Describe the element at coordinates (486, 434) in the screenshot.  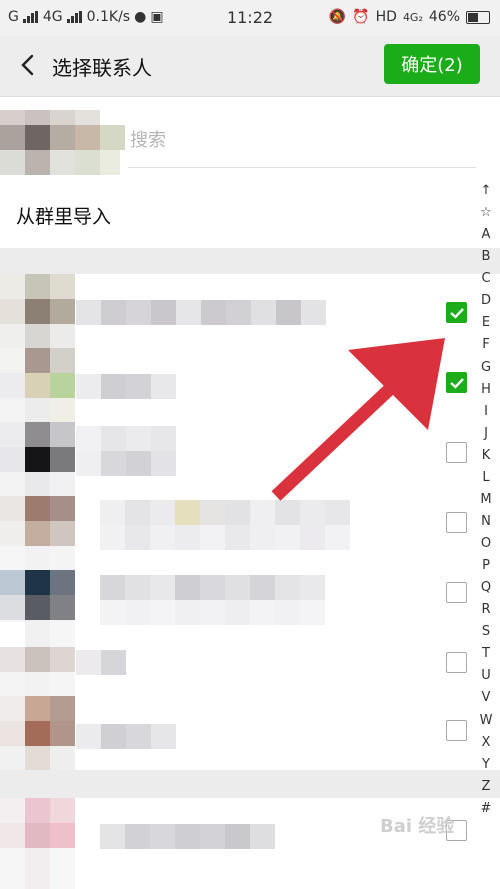
I see `index-letter: J` at that location.